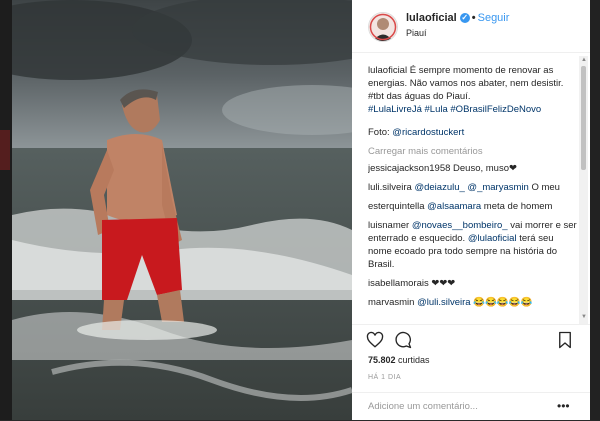 This screenshot has width=600, height=421. What do you see at coordinates (384, 377) in the screenshot?
I see `post-timestamp: HÁ 1 DIA` at bounding box center [384, 377].